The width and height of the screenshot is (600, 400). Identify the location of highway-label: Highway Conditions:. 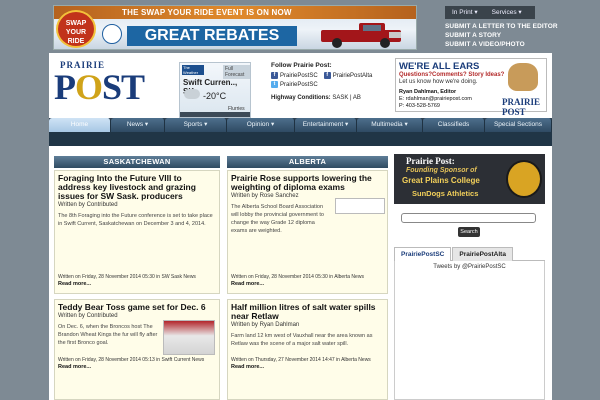
(301, 98).